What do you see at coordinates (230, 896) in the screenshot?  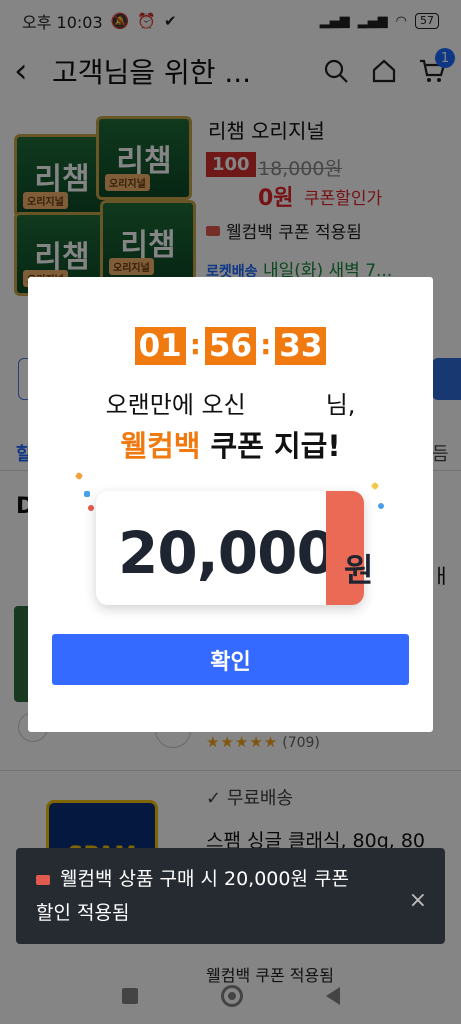 I see `coupon-toast: 웰컴백 상품 구매 시 20,000원 쿠폰 할인 적용됨 ×` at bounding box center [230, 896].